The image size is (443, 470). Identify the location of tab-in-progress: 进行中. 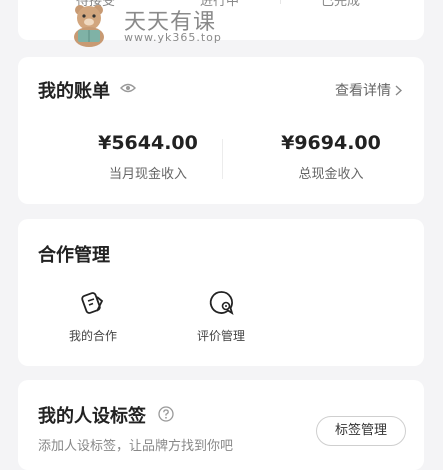
(219, 4).